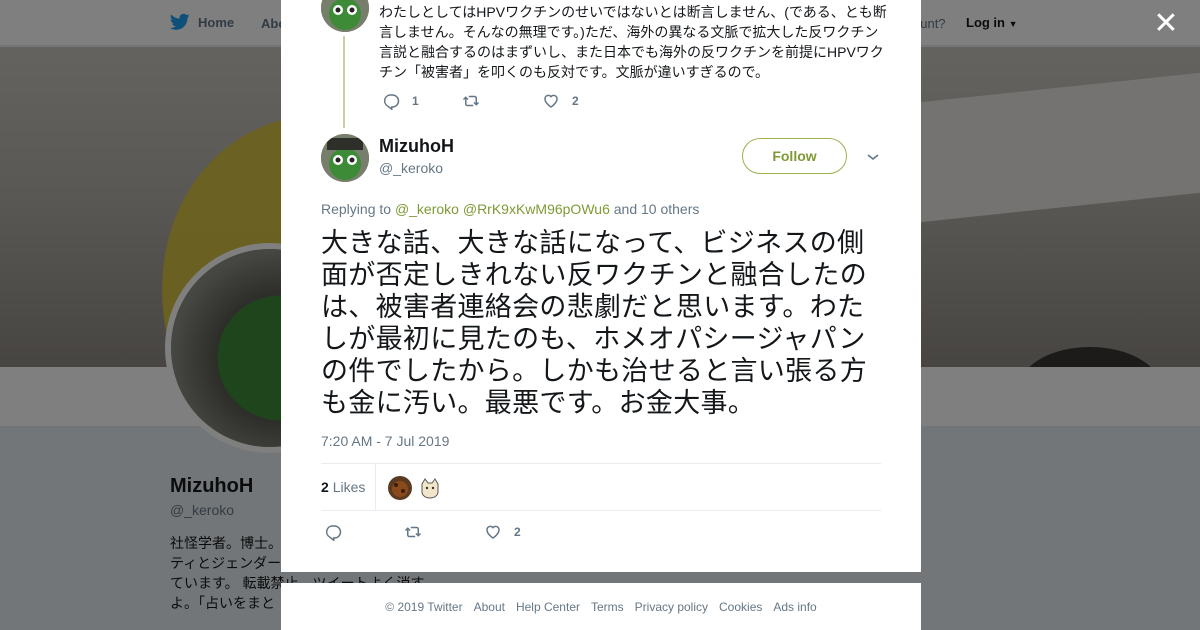 Image resolution: width=1200 pixels, height=630 pixels. Describe the element at coordinates (356, 209) in the screenshot. I see `replying-prefix: Replying to` at that location.